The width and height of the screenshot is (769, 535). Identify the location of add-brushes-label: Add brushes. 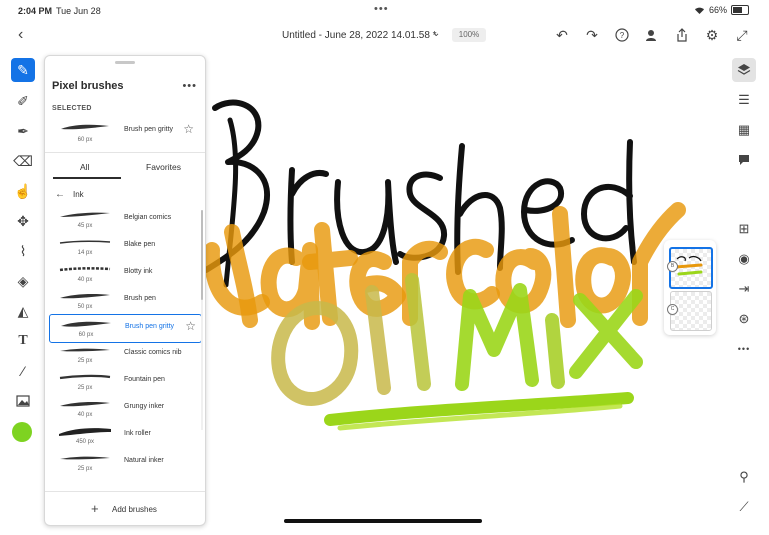
(134, 509).